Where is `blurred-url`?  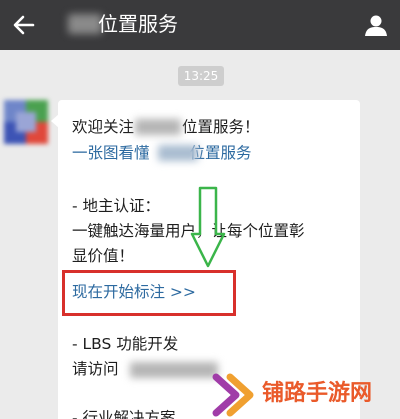
blurred-url is located at coordinates (174, 370).